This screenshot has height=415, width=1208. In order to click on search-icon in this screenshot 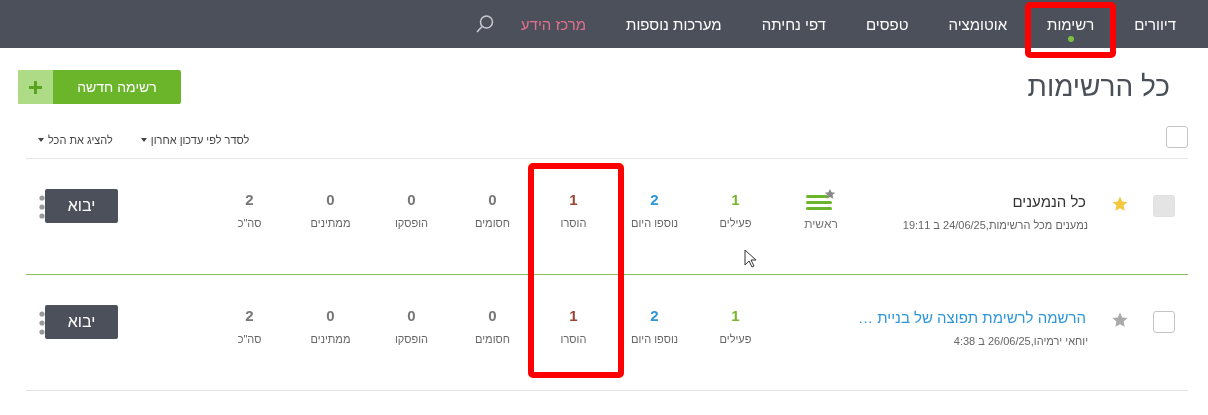, I will do `click(484, 24)`.